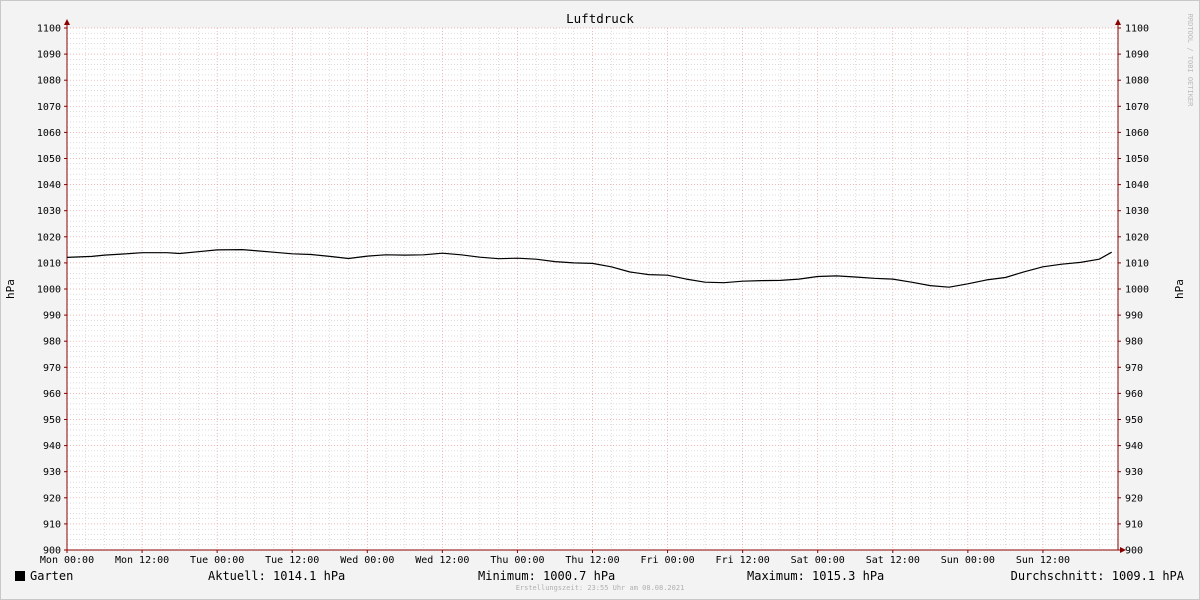 This screenshot has height=600, width=1200. What do you see at coordinates (292, 560) in the screenshot?
I see `x-tick-label: Tue 12:00` at bounding box center [292, 560].